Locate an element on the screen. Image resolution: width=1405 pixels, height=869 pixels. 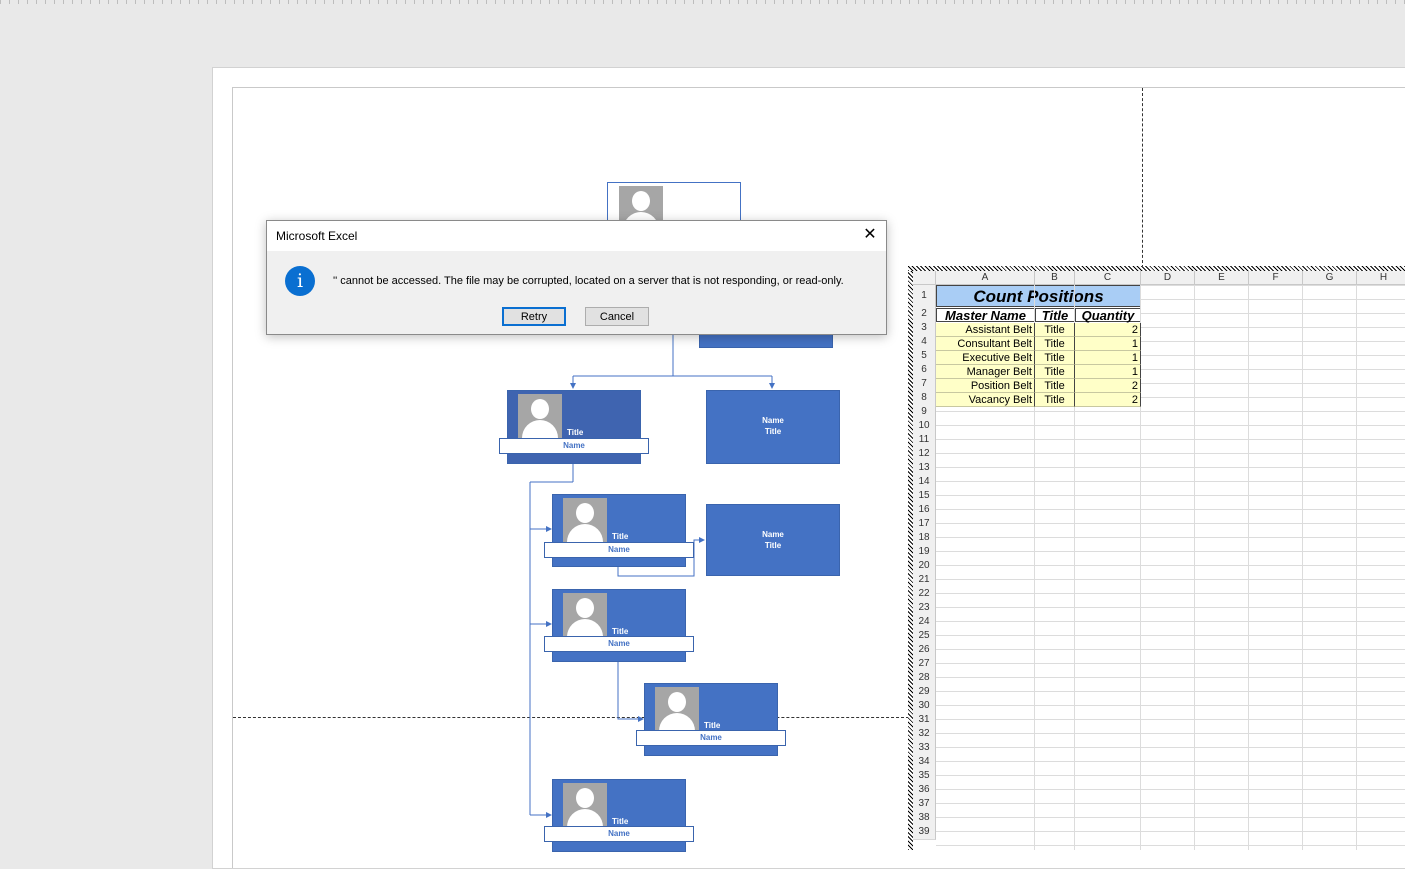
row-header: 20 is located at coordinates (924, 566).